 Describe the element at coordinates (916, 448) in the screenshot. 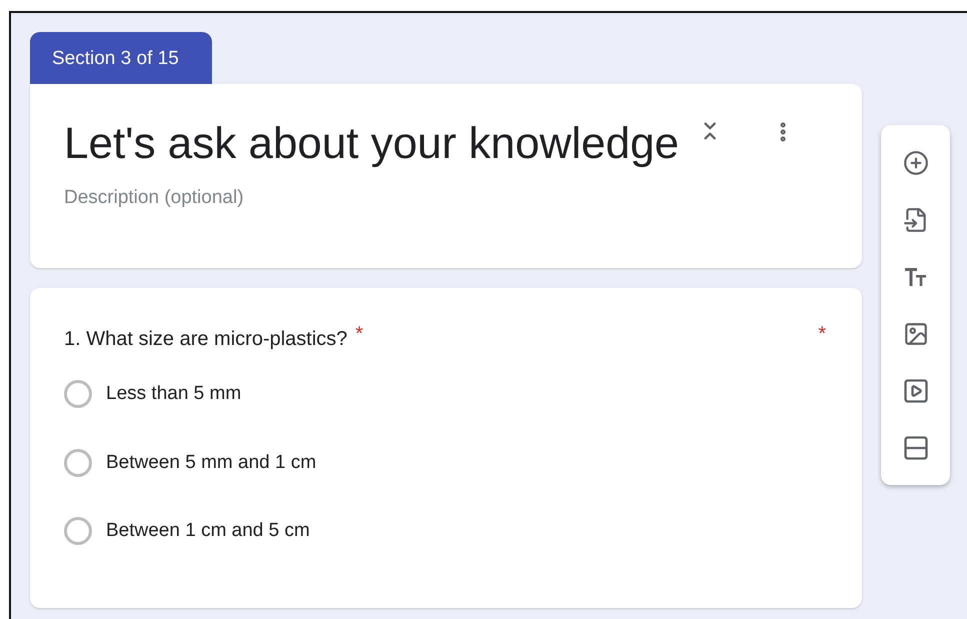

I see `section-icon` at that location.